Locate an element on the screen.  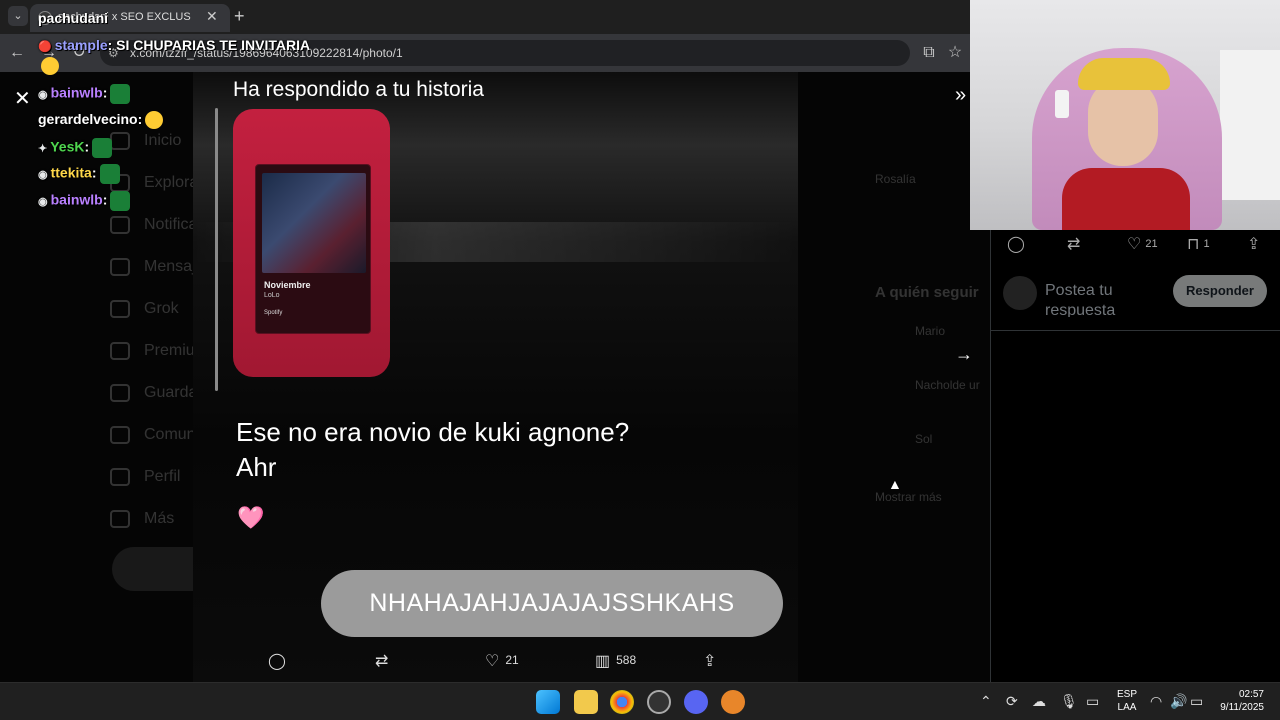
reply-input: Postea tu respuesta is located at coordinates (1100, 299).